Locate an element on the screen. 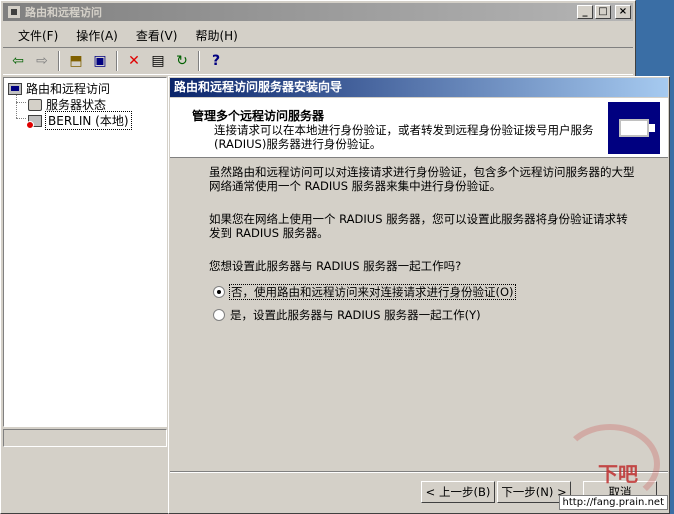  watermark-url: http://fang.prain.net is located at coordinates (613, 502).